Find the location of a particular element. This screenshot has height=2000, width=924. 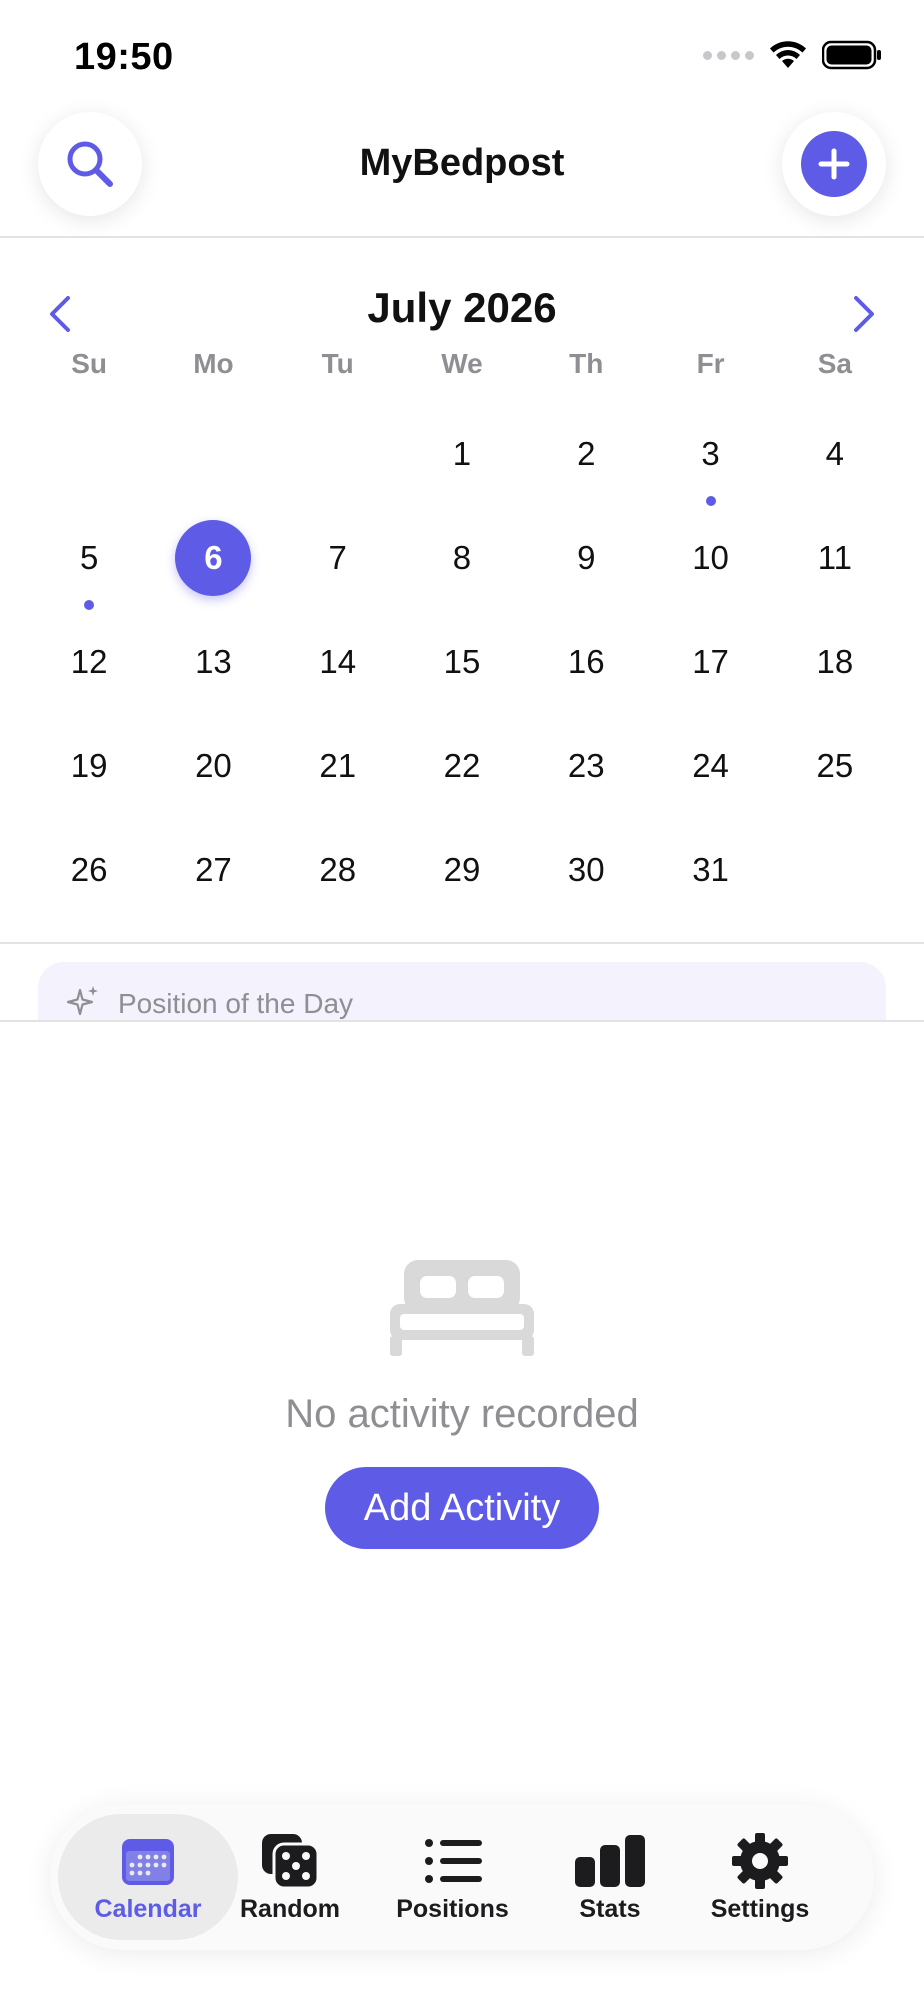

position-of-the-day-section: Position of the Day is located at coordinates (462, 984).